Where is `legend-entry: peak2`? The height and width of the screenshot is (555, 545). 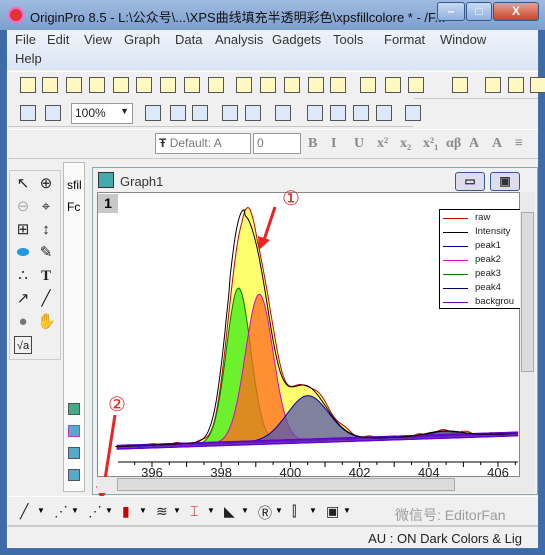 legend-entry: peak2 is located at coordinates (485, 260).